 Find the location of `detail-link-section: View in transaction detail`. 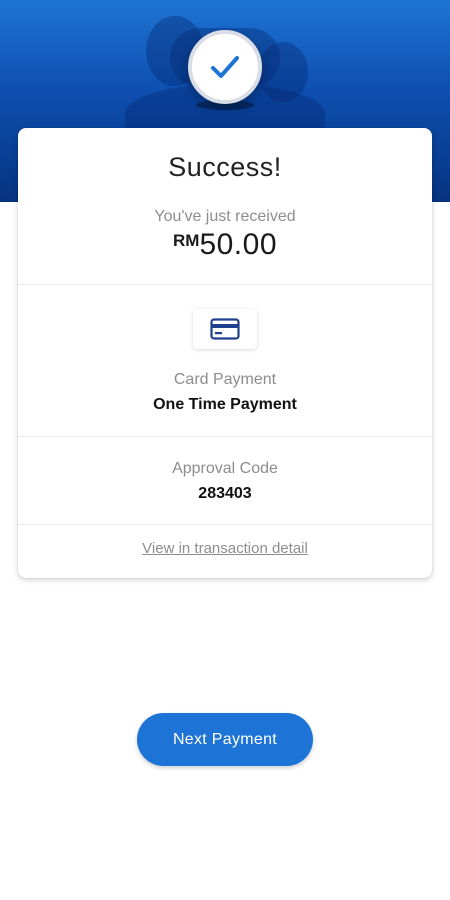

detail-link-section: View in transaction detail is located at coordinates (225, 551).